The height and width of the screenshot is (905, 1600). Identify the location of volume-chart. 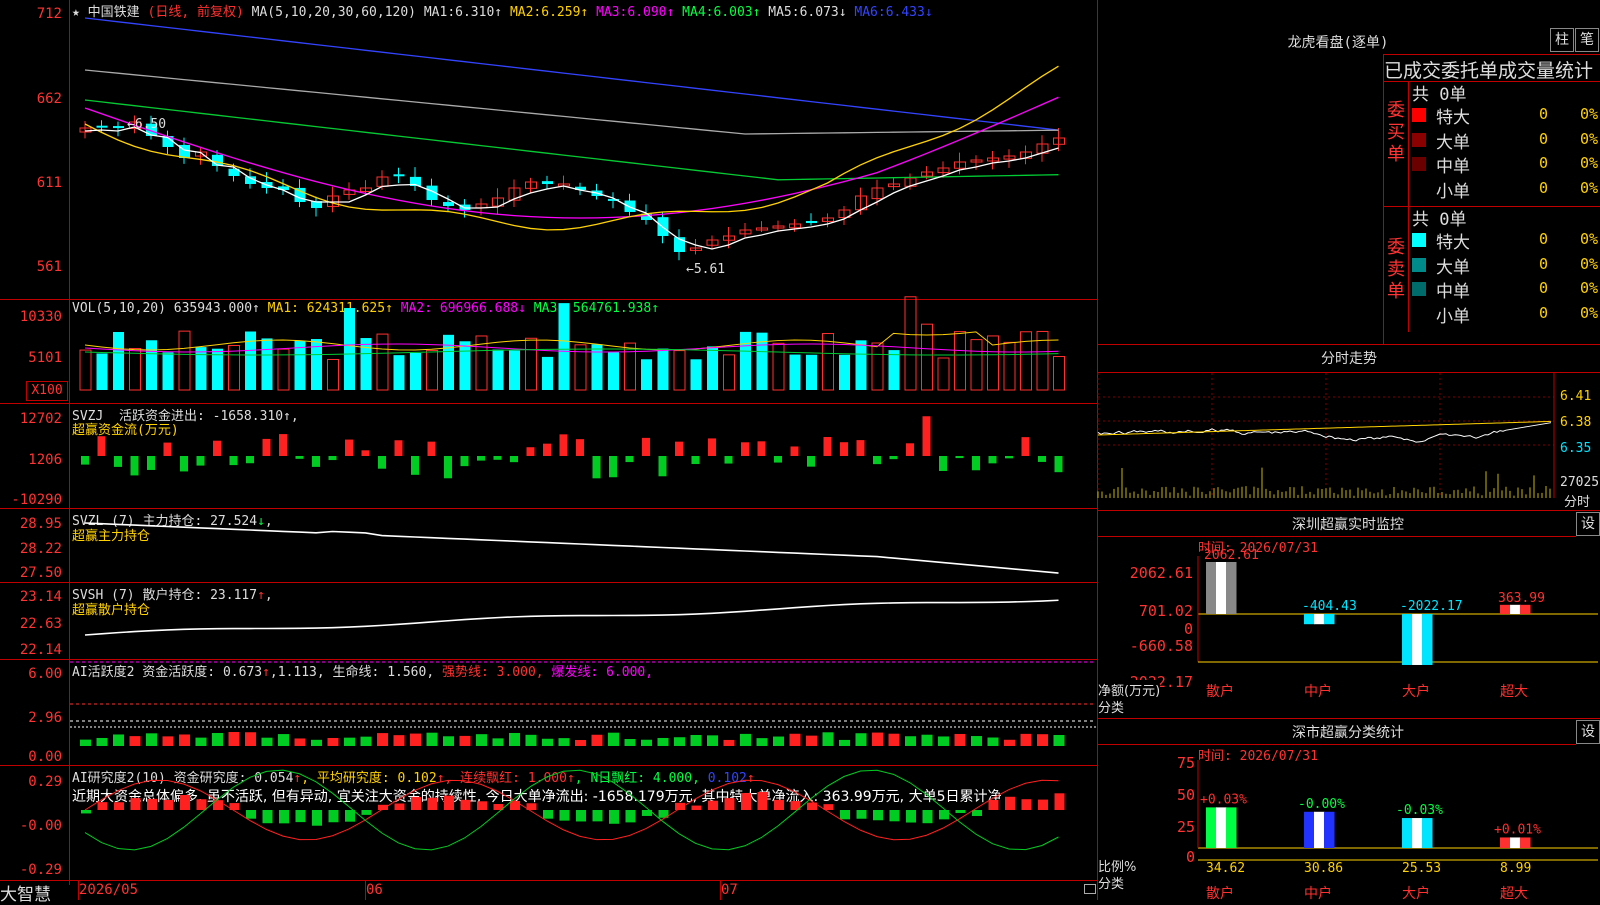
(583, 349).